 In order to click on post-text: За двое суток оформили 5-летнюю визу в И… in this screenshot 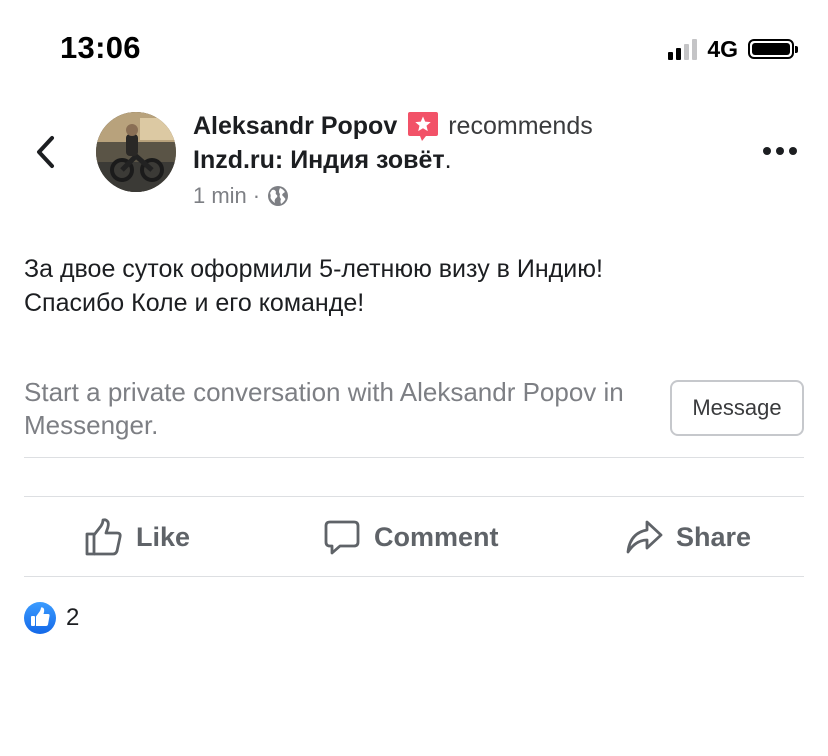, I will do `click(414, 286)`.